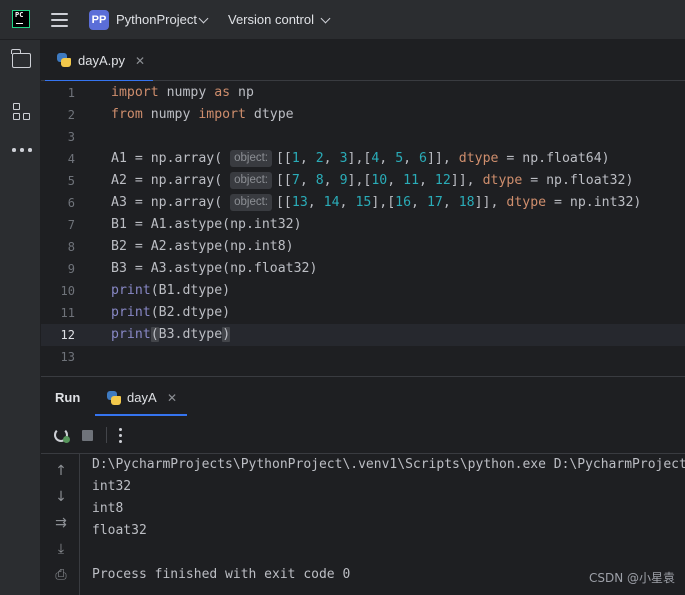 The image size is (685, 595). Describe the element at coordinates (71, 181) in the screenshot. I see `line-number: 5` at that location.